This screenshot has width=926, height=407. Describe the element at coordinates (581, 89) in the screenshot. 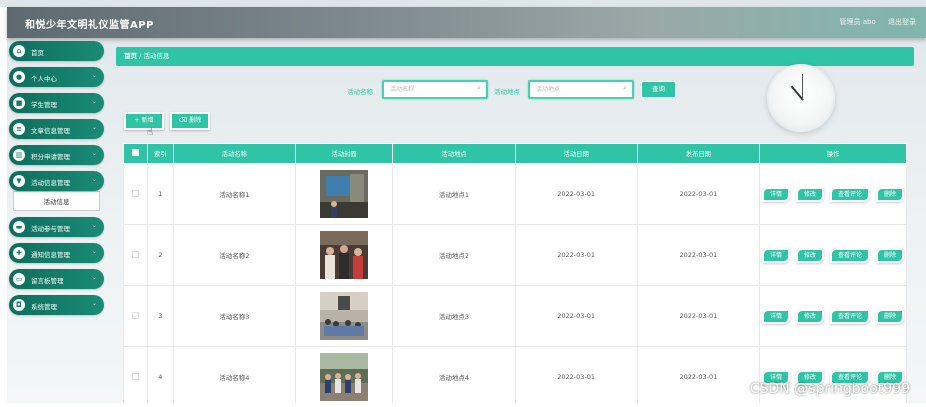

I see `activity-place-input` at that location.